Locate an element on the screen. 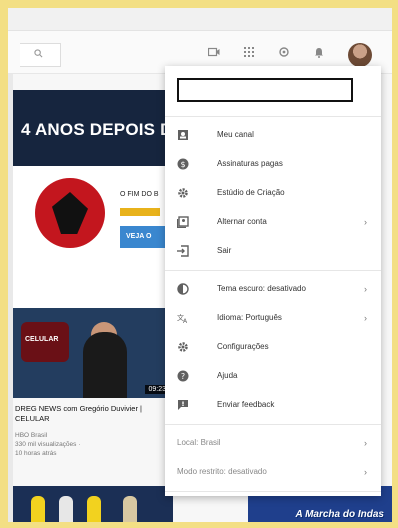 The image size is (398, 528). menu-item-idioma-portugues: 文 A Idioma: Português › is located at coordinates (273, 318).